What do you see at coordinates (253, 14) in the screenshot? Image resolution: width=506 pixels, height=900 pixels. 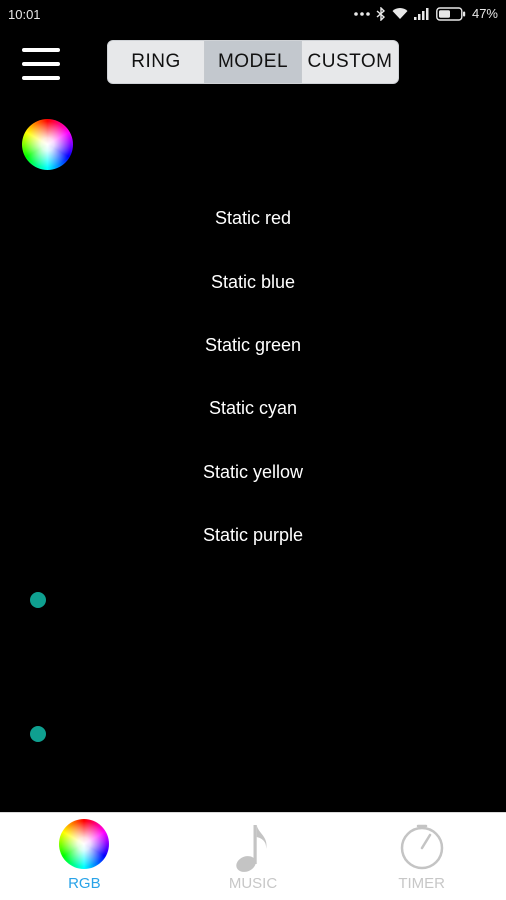 I see `status-bar: 10:01 47%` at bounding box center [253, 14].